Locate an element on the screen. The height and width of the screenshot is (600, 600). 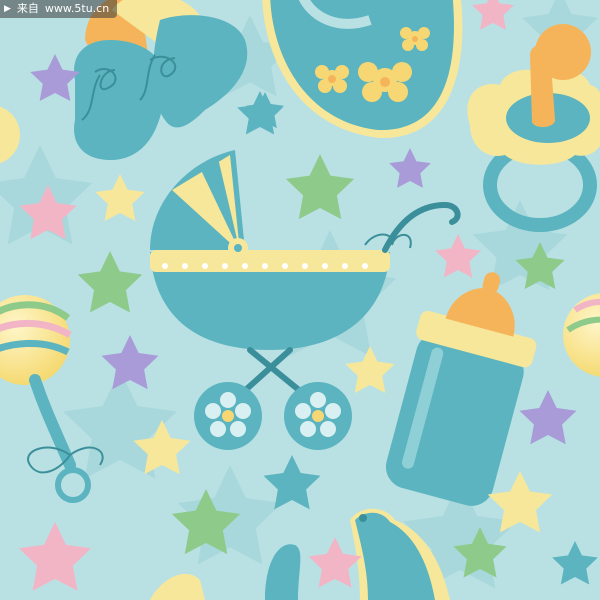
watermark-badge: ▶ 来自 www.5tu.cn is located at coordinates (59, 9).